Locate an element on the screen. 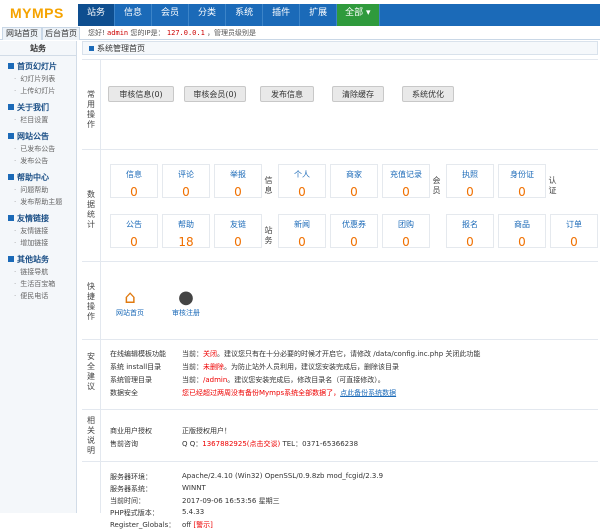  stat-cell: 举报 0 is located at coordinates (238, 181).